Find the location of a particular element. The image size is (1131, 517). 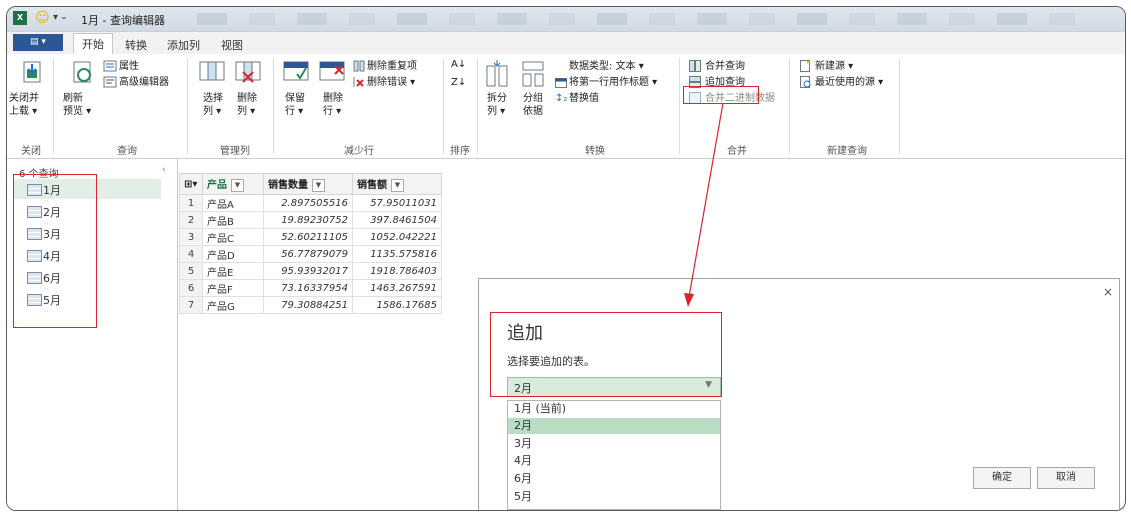

annotation-arrow is located at coordinates (704, 204).